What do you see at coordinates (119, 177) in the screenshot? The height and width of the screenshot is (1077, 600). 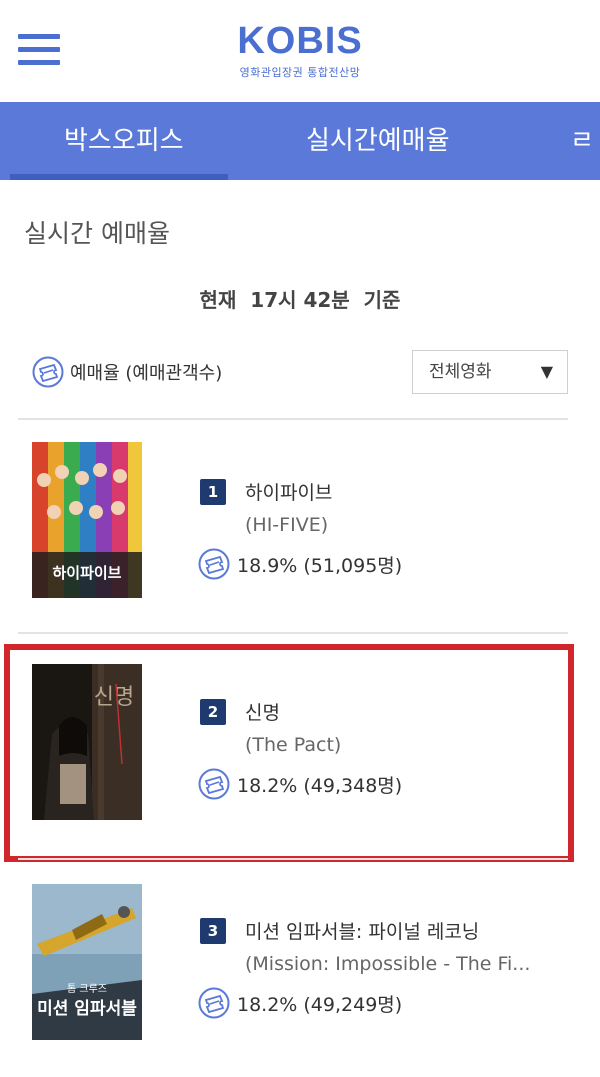 I see `active-tab-indicator` at bounding box center [119, 177].